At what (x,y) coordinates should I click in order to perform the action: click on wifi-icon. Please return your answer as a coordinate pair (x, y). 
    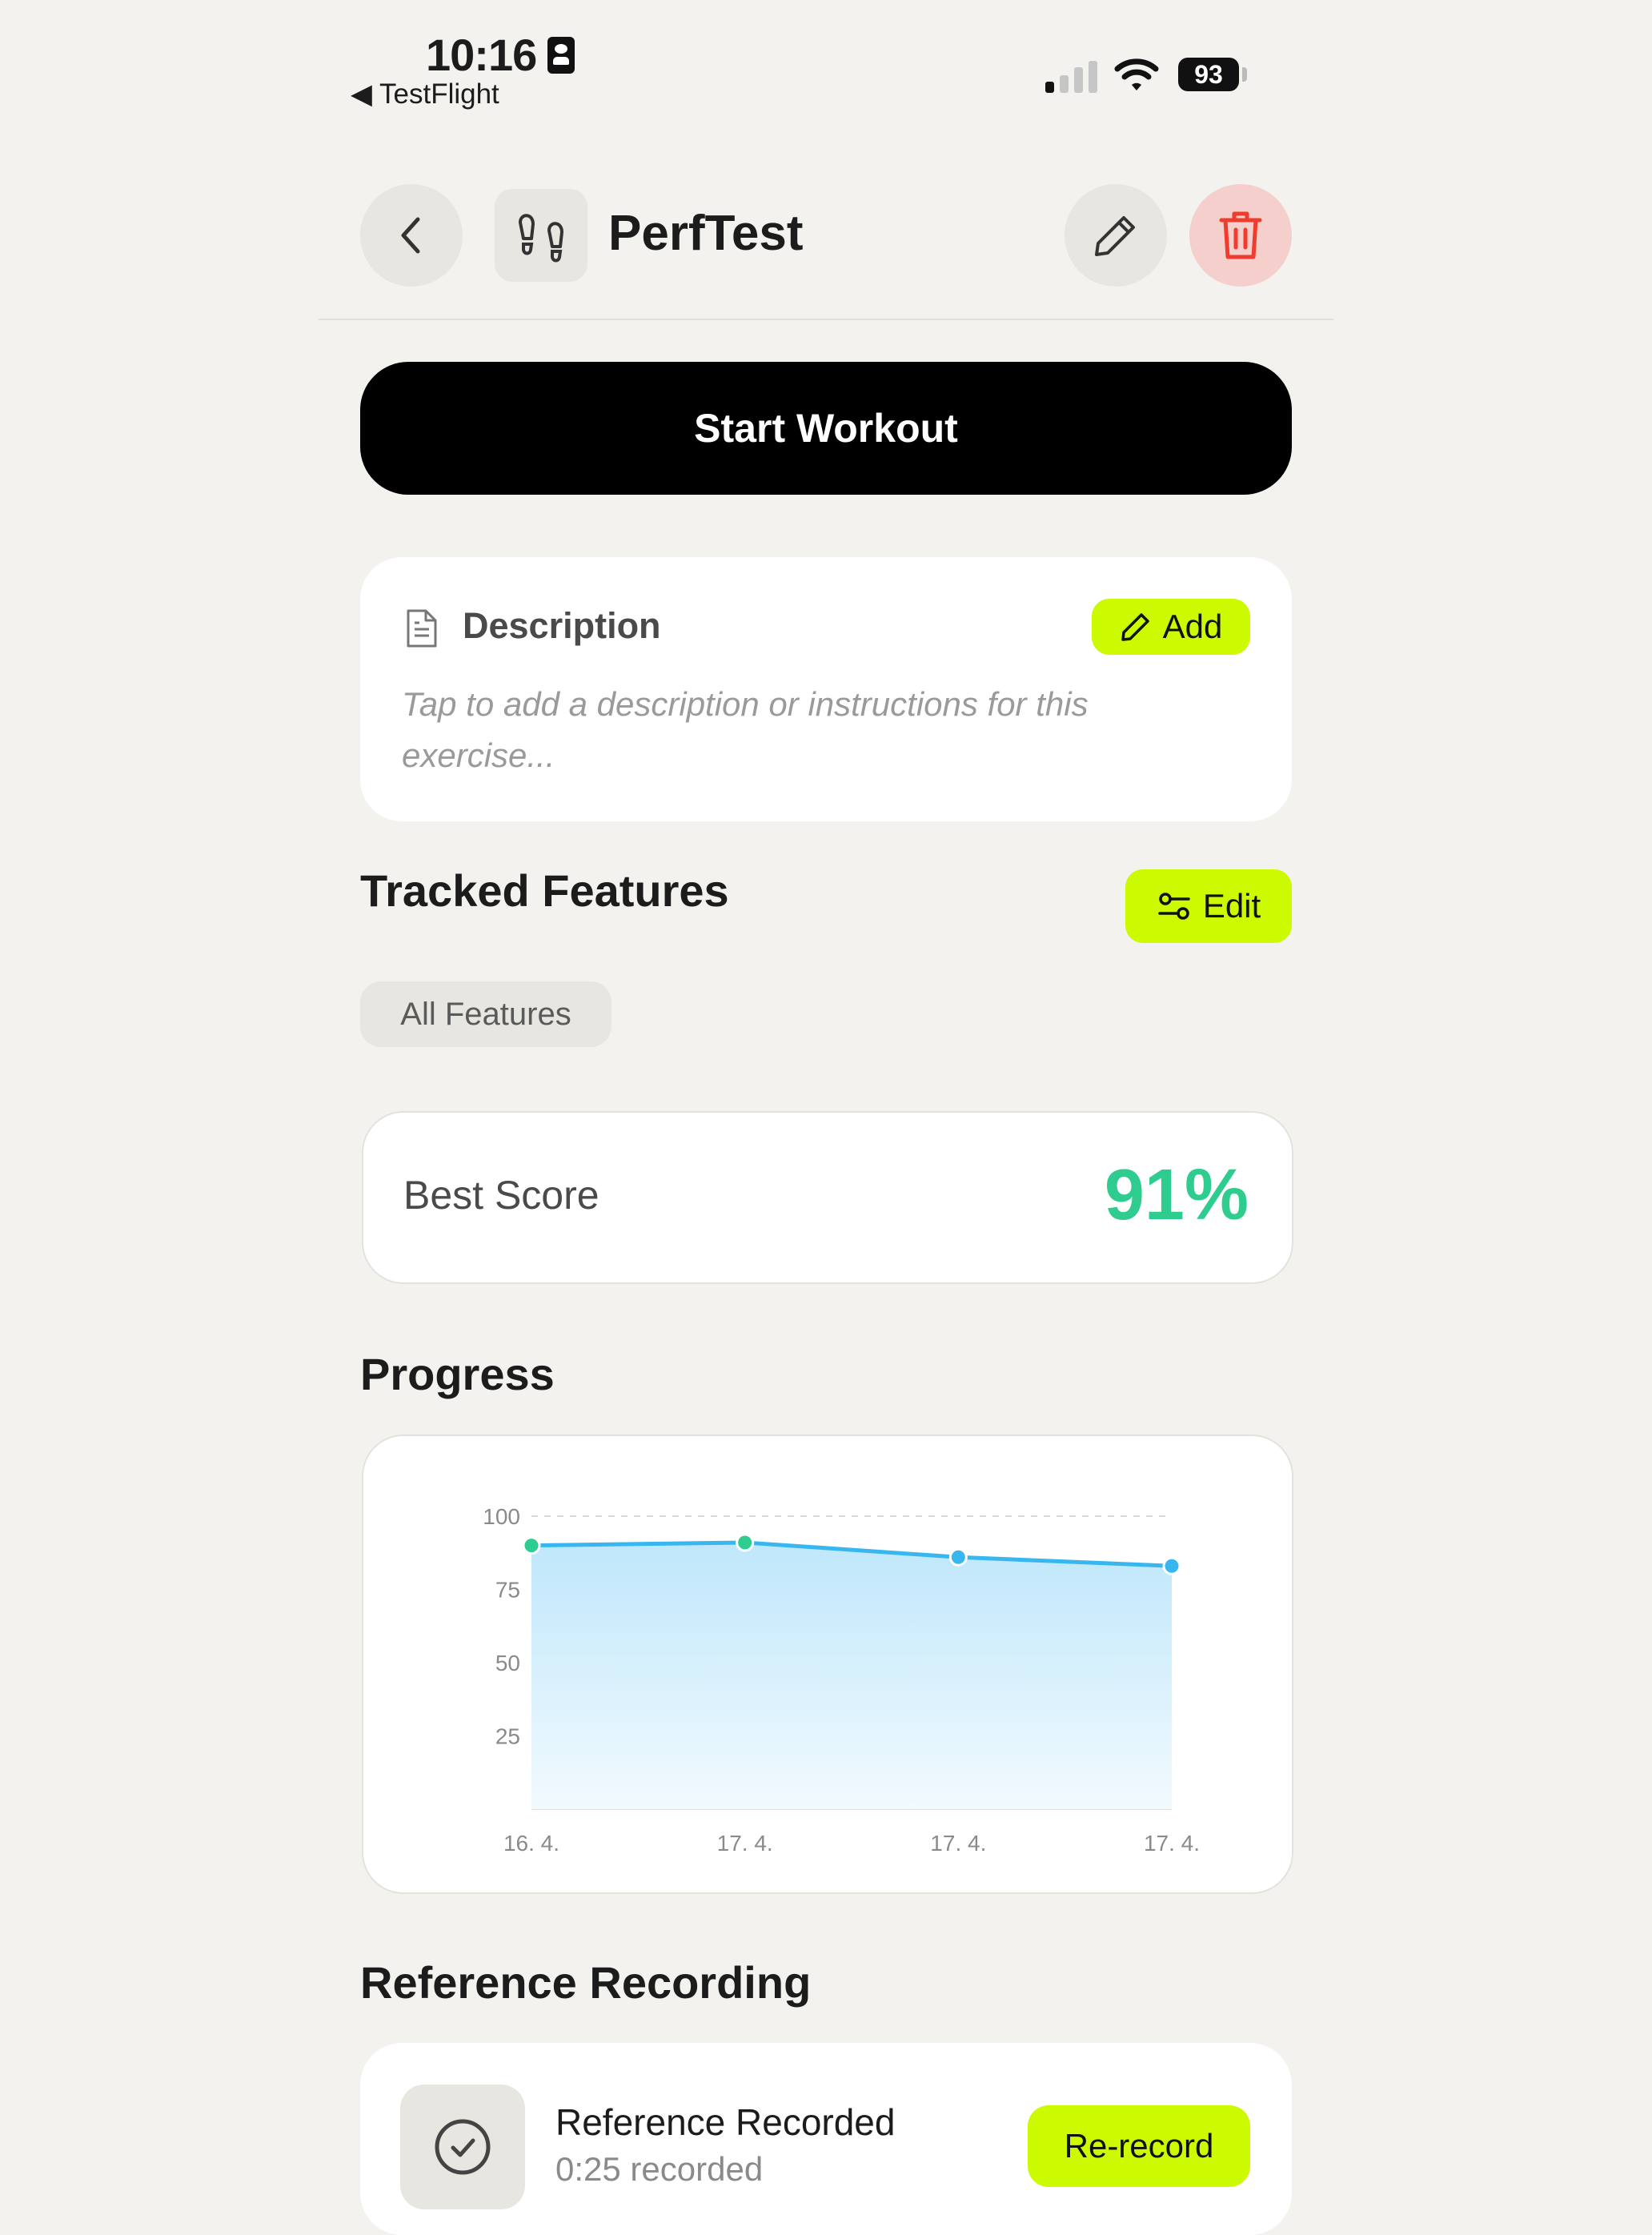
    Looking at the image, I should click on (1136, 74).